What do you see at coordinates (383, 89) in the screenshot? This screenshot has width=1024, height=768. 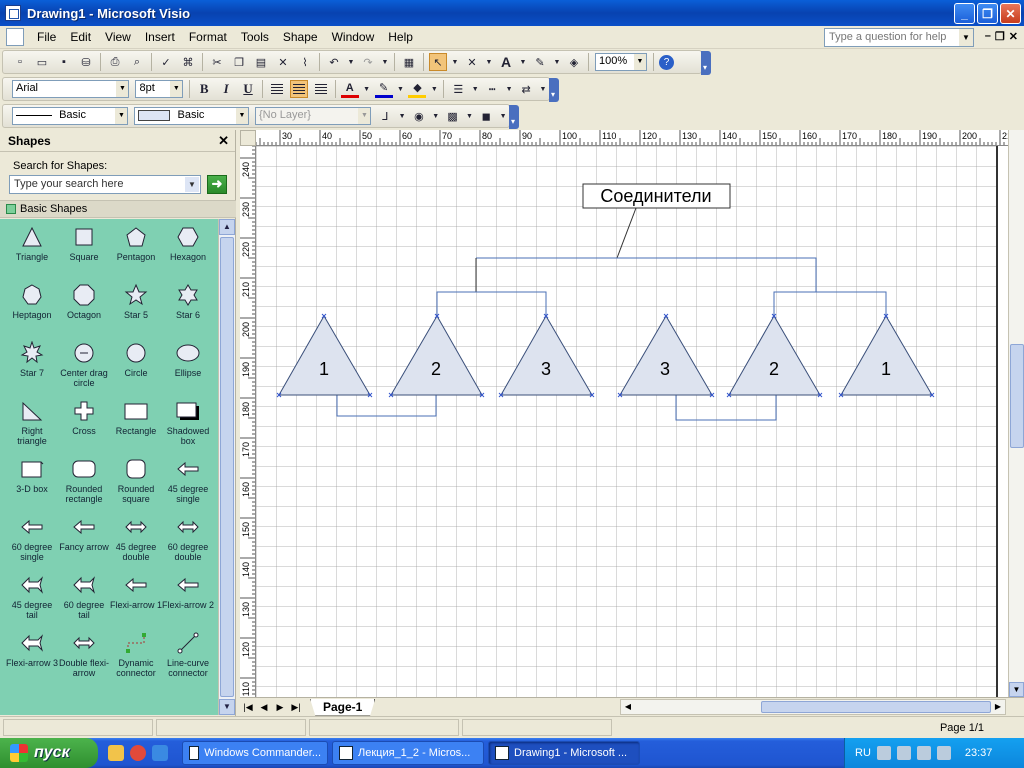 I see `line-color-icon: ✎` at bounding box center [383, 89].